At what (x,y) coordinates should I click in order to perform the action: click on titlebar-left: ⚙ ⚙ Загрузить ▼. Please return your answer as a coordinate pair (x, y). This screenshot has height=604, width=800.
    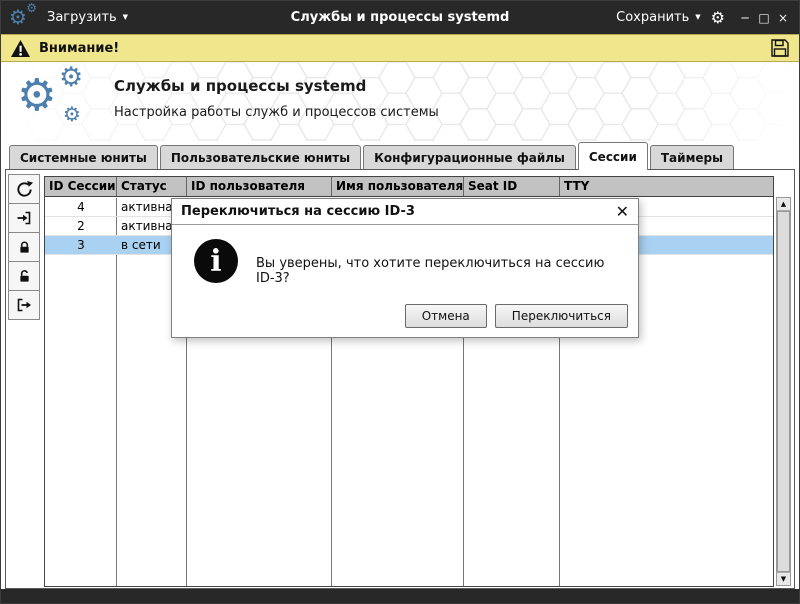
    Looking at the image, I should click on (68, 15).